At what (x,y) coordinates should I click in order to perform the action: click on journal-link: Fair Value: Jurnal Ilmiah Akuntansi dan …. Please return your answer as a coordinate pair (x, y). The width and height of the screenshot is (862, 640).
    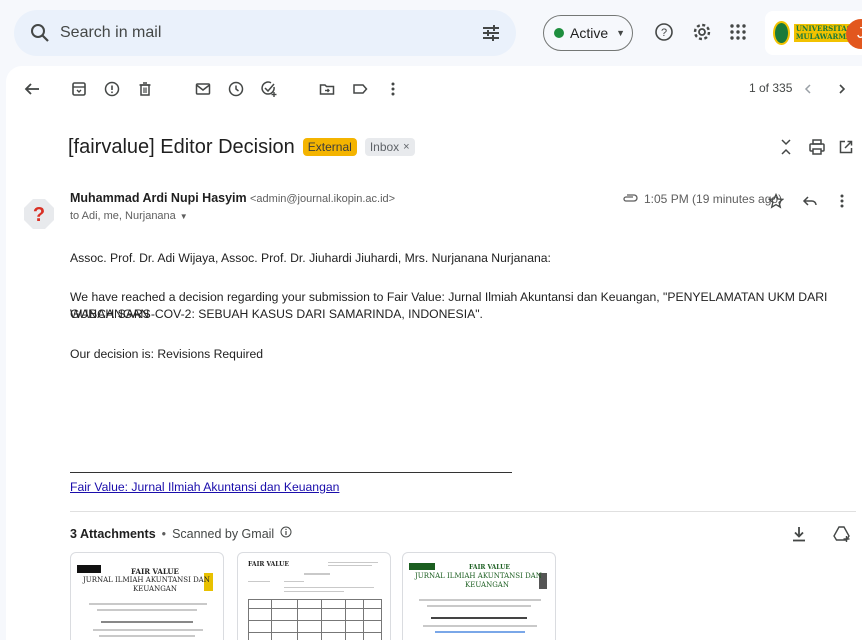
    Looking at the image, I should click on (204, 487).